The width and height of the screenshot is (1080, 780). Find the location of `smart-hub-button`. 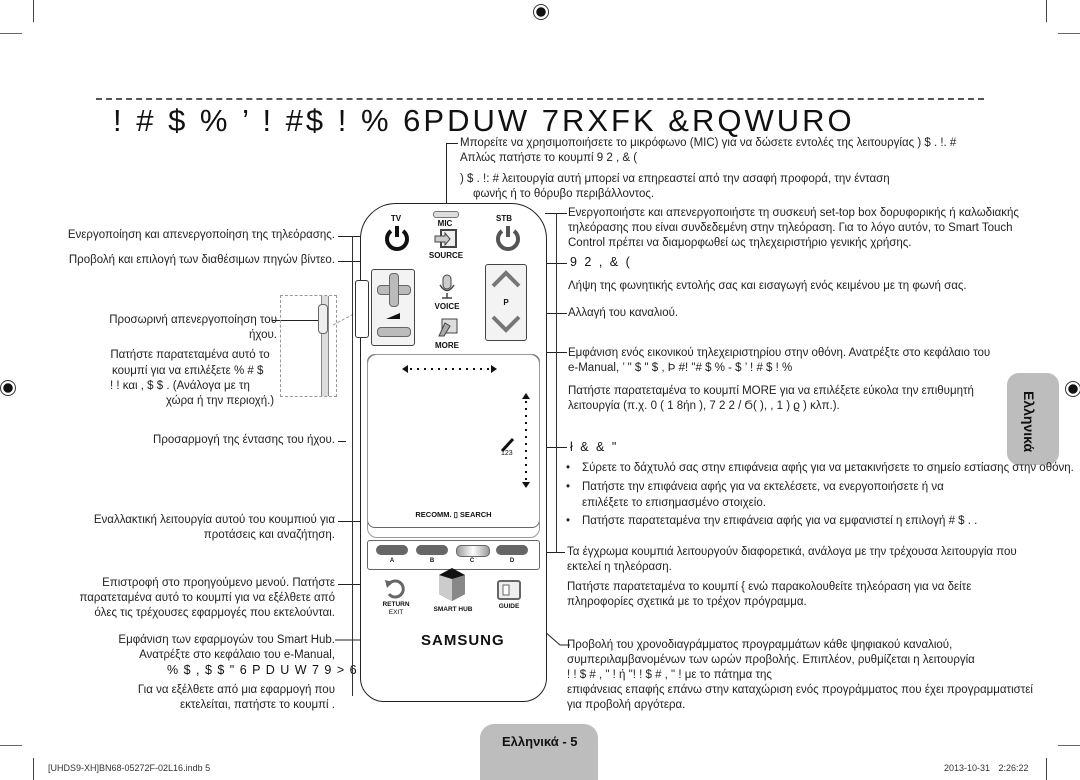

smart-hub-button is located at coordinates (452, 585).